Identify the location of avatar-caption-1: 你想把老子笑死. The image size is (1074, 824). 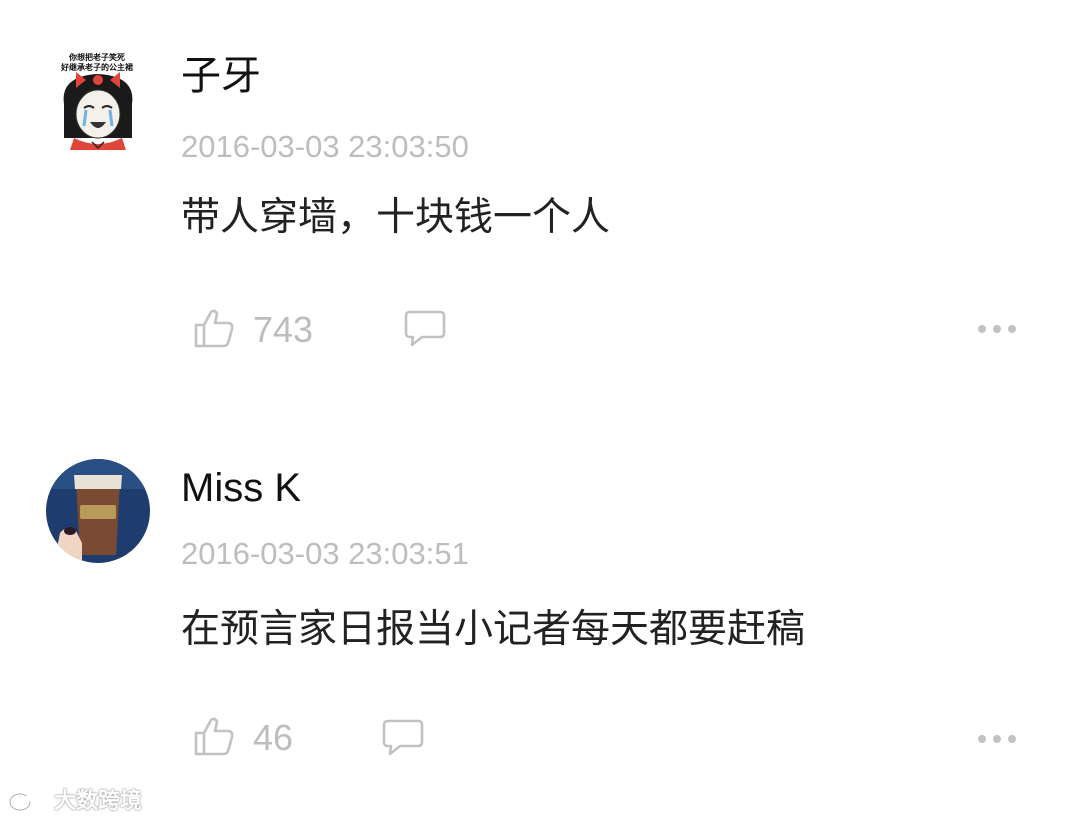
(97, 57).